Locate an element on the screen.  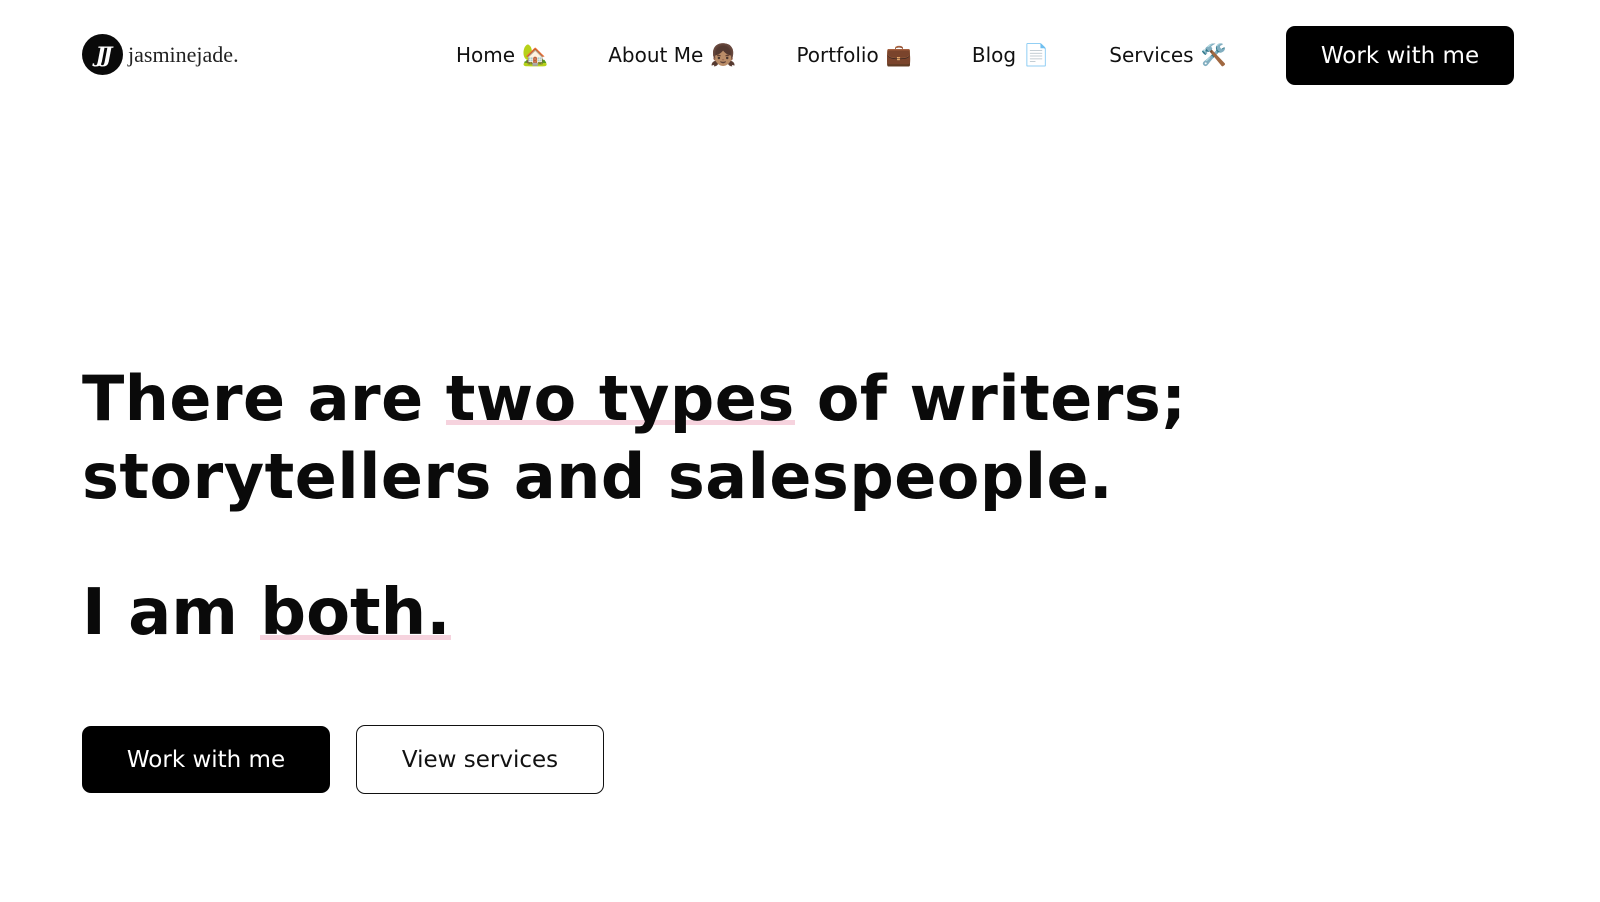
nav-item-home: Home 🏡 is located at coordinates (502, 55).